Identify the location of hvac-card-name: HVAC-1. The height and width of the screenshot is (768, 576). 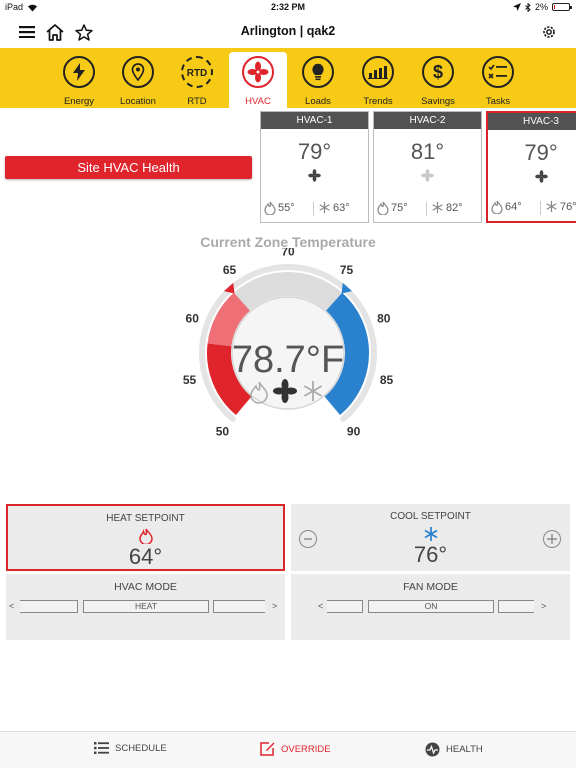
(314, 120).